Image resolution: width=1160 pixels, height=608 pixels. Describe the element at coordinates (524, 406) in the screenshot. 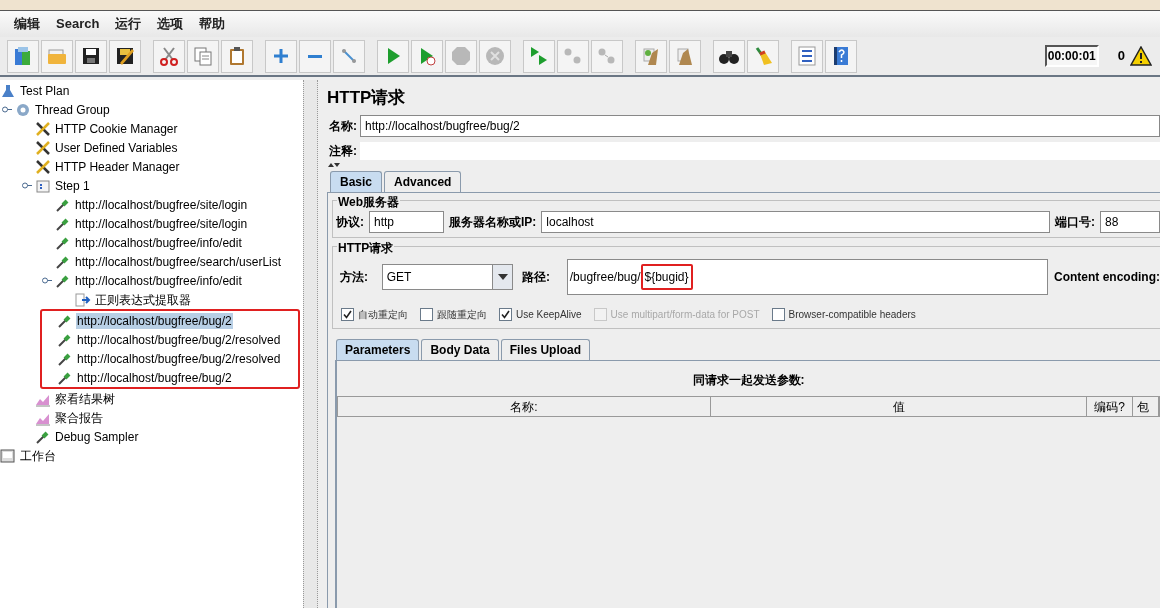

I see `column-header: 名称:` at that location.